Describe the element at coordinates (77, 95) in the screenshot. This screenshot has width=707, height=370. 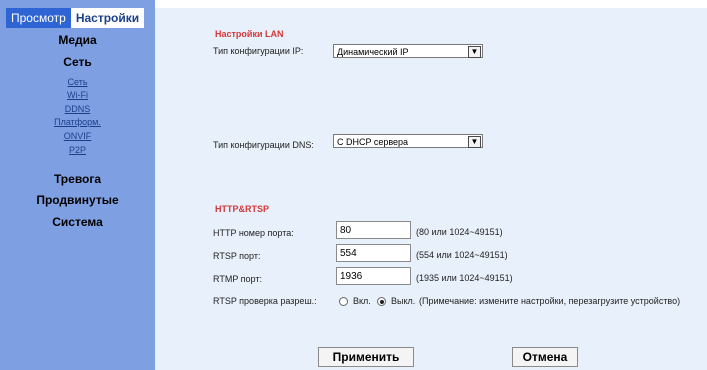
I see `submenu-wifi: Wi-Fi` at that location.